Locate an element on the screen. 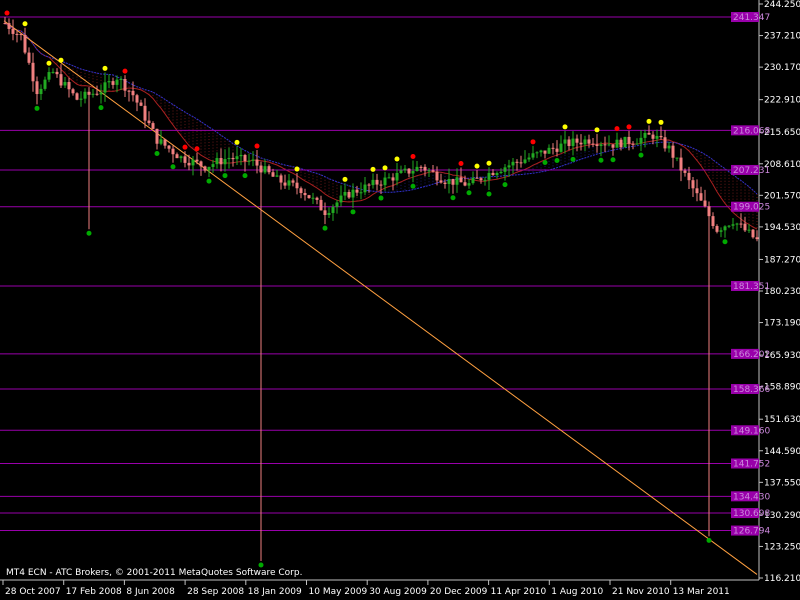 This screenshot has height=600, width=800. y-tick-label: 237.210 is located at coordinates (782, 37).